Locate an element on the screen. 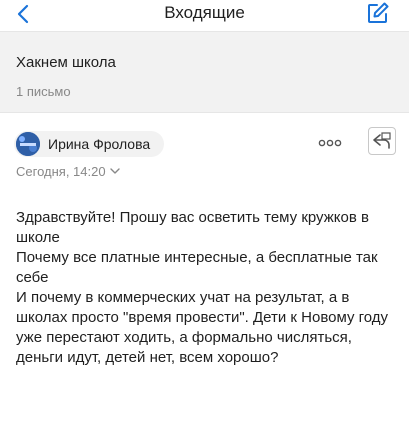  sender-name: Ирина Фролова is located at coordinates (99, 144).